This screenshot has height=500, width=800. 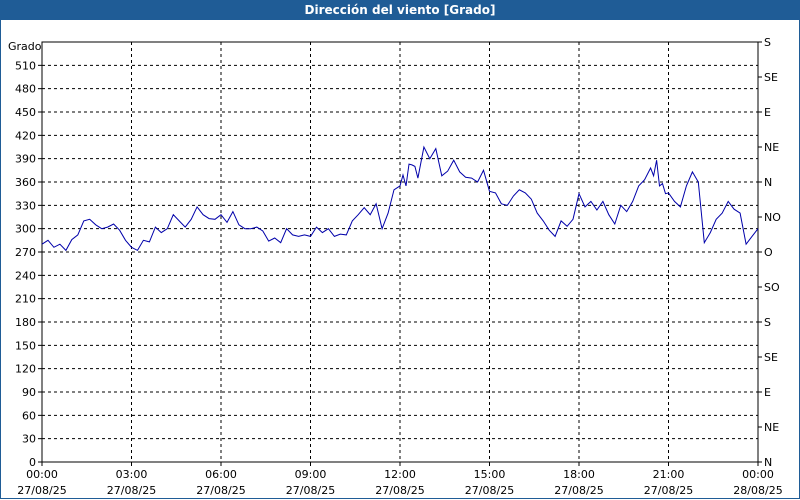 What do you see at coordinates (25, 135) in the screenshot?
I see `y-tick-label: 420` at bounding box center [25, 135].